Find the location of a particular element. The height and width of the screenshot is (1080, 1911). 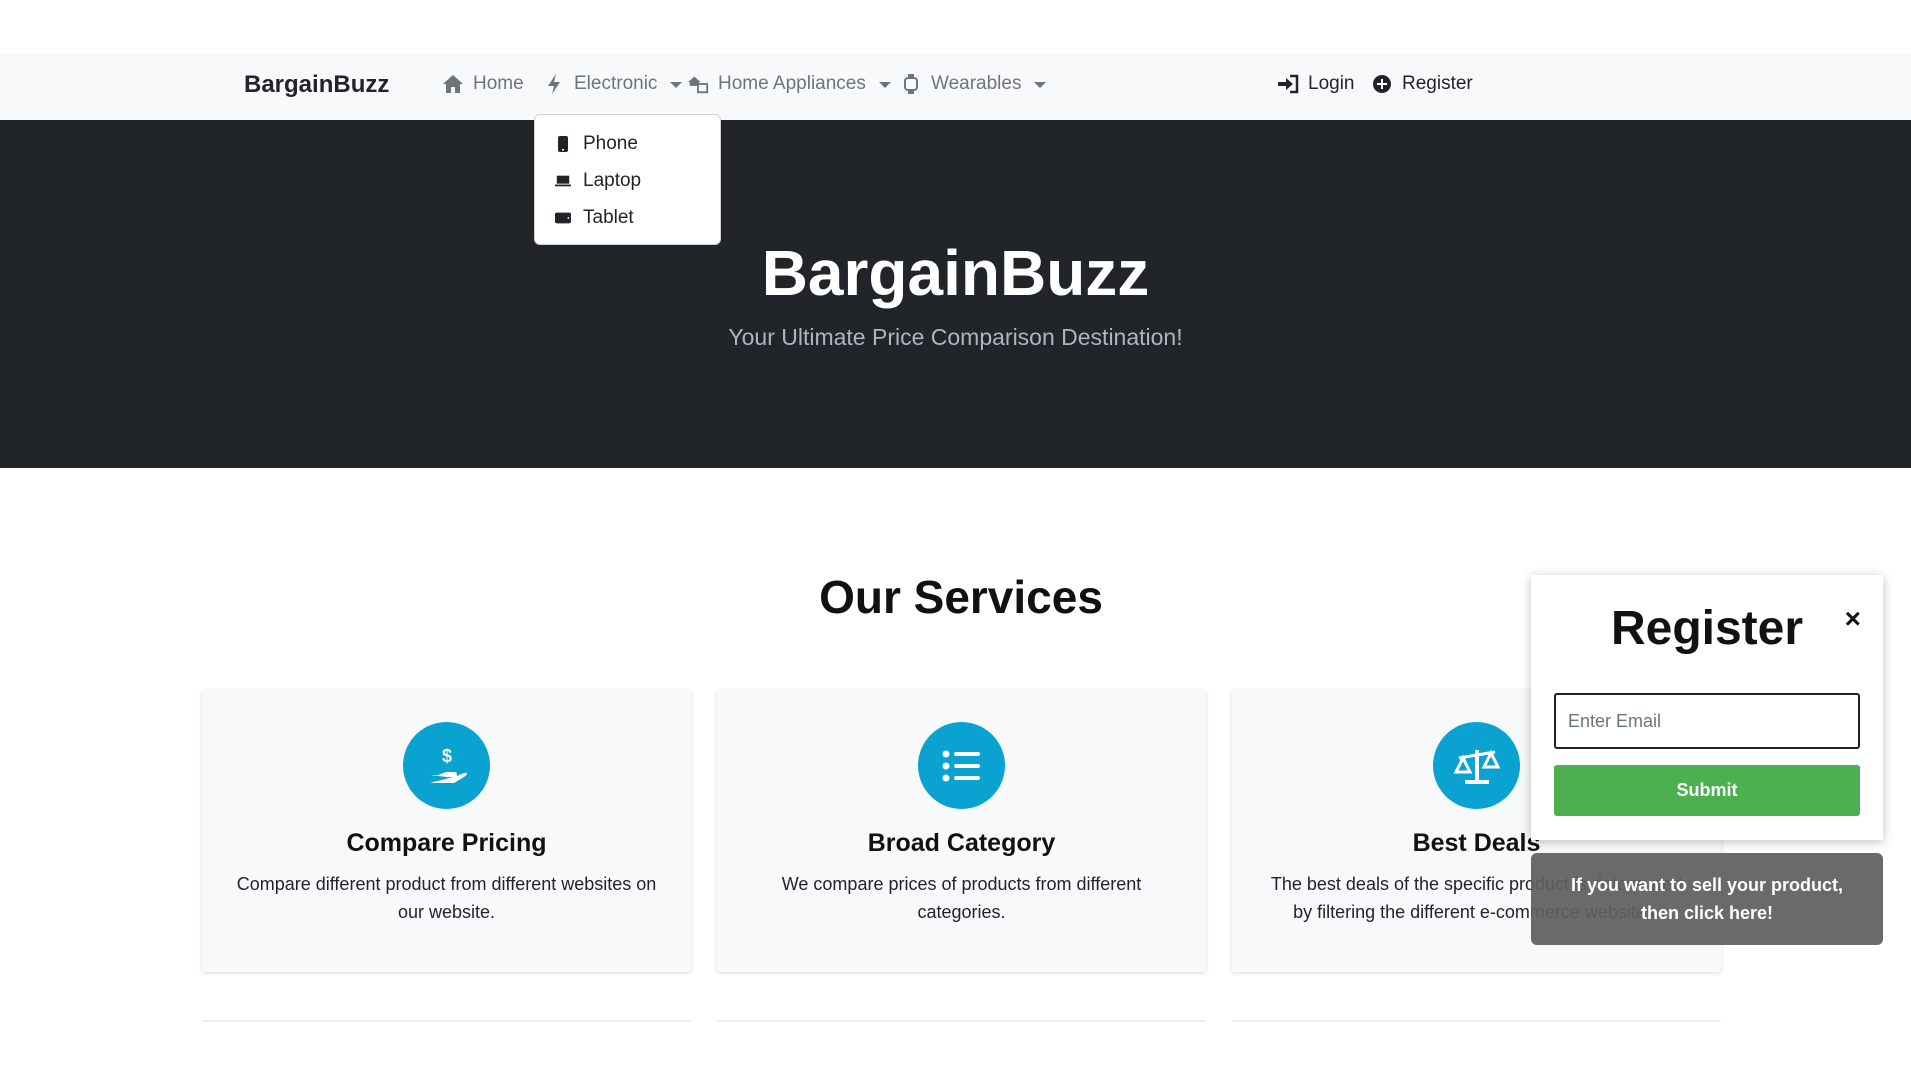

login-icon is located at coordinates (1288, 84).